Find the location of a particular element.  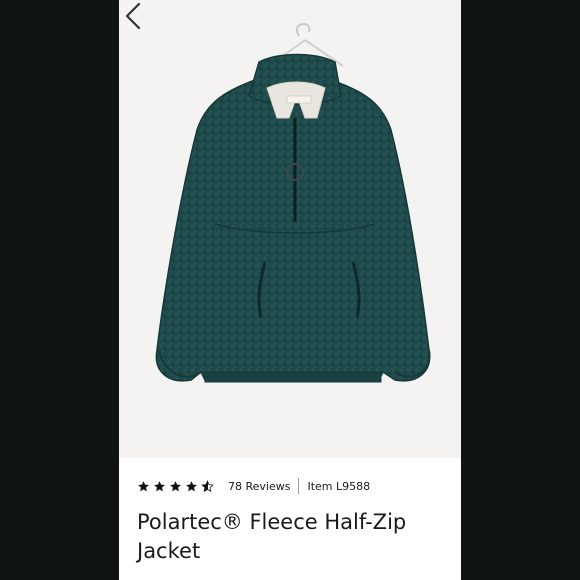

reviews-link: 78 Reviews is located at coordinates (259, 486).